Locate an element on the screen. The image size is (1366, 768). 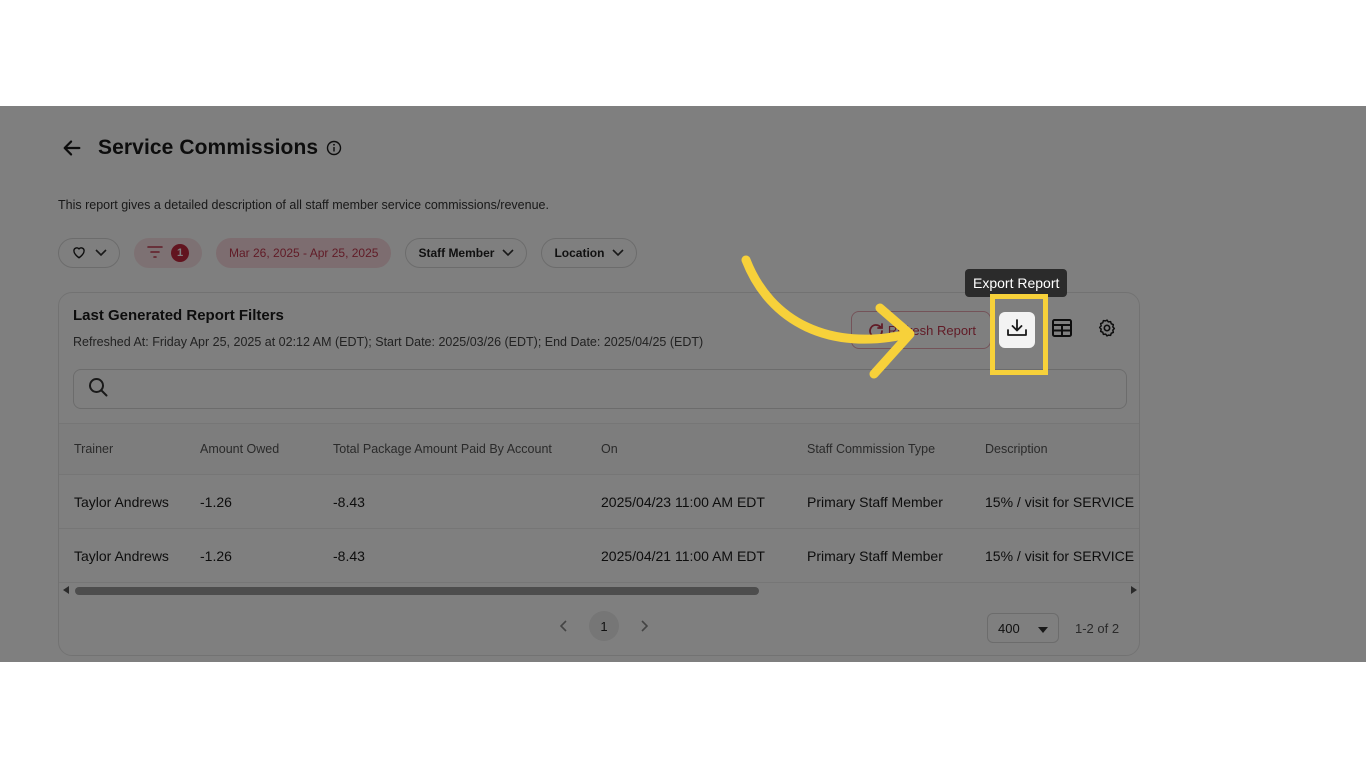
title-row: Service Commissions is located at coordinates (201, 148).